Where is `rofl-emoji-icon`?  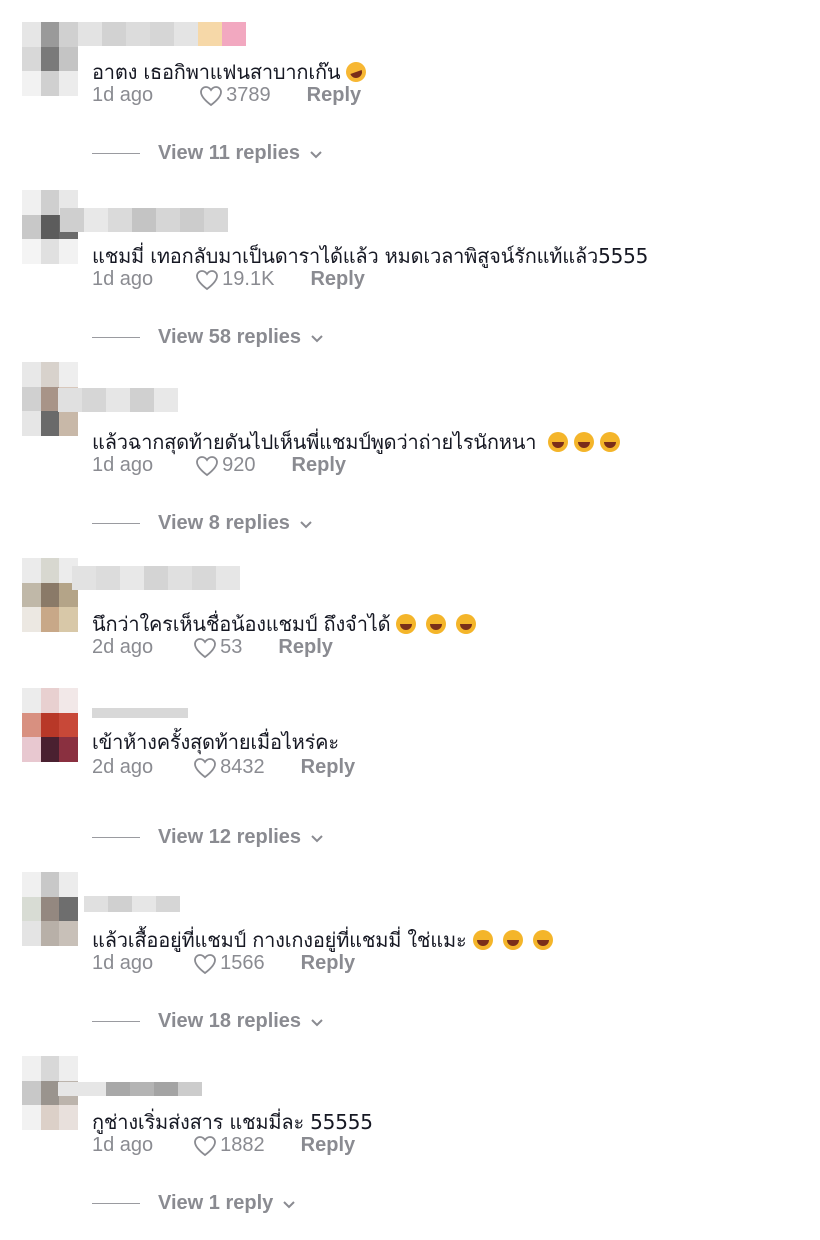 rofl-emoji-icon is located at coordinates (356, 72).